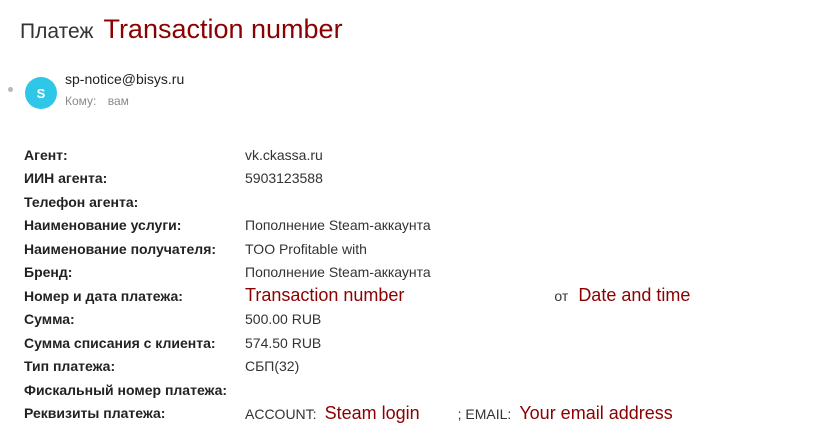  What do you see at coordinates (357, 155) in the screenshot?
I see `detail-row-agent: Агент: vk.ckassa.ru` at bounding box center [357, 155].